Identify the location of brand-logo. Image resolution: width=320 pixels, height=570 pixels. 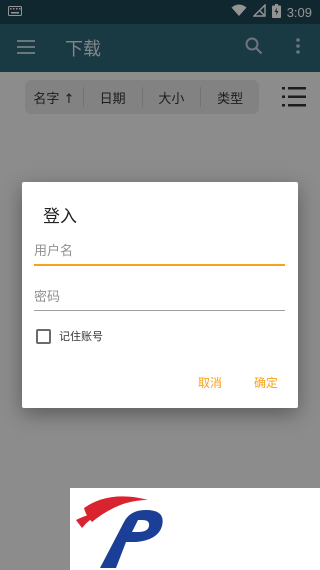
(125, 533).